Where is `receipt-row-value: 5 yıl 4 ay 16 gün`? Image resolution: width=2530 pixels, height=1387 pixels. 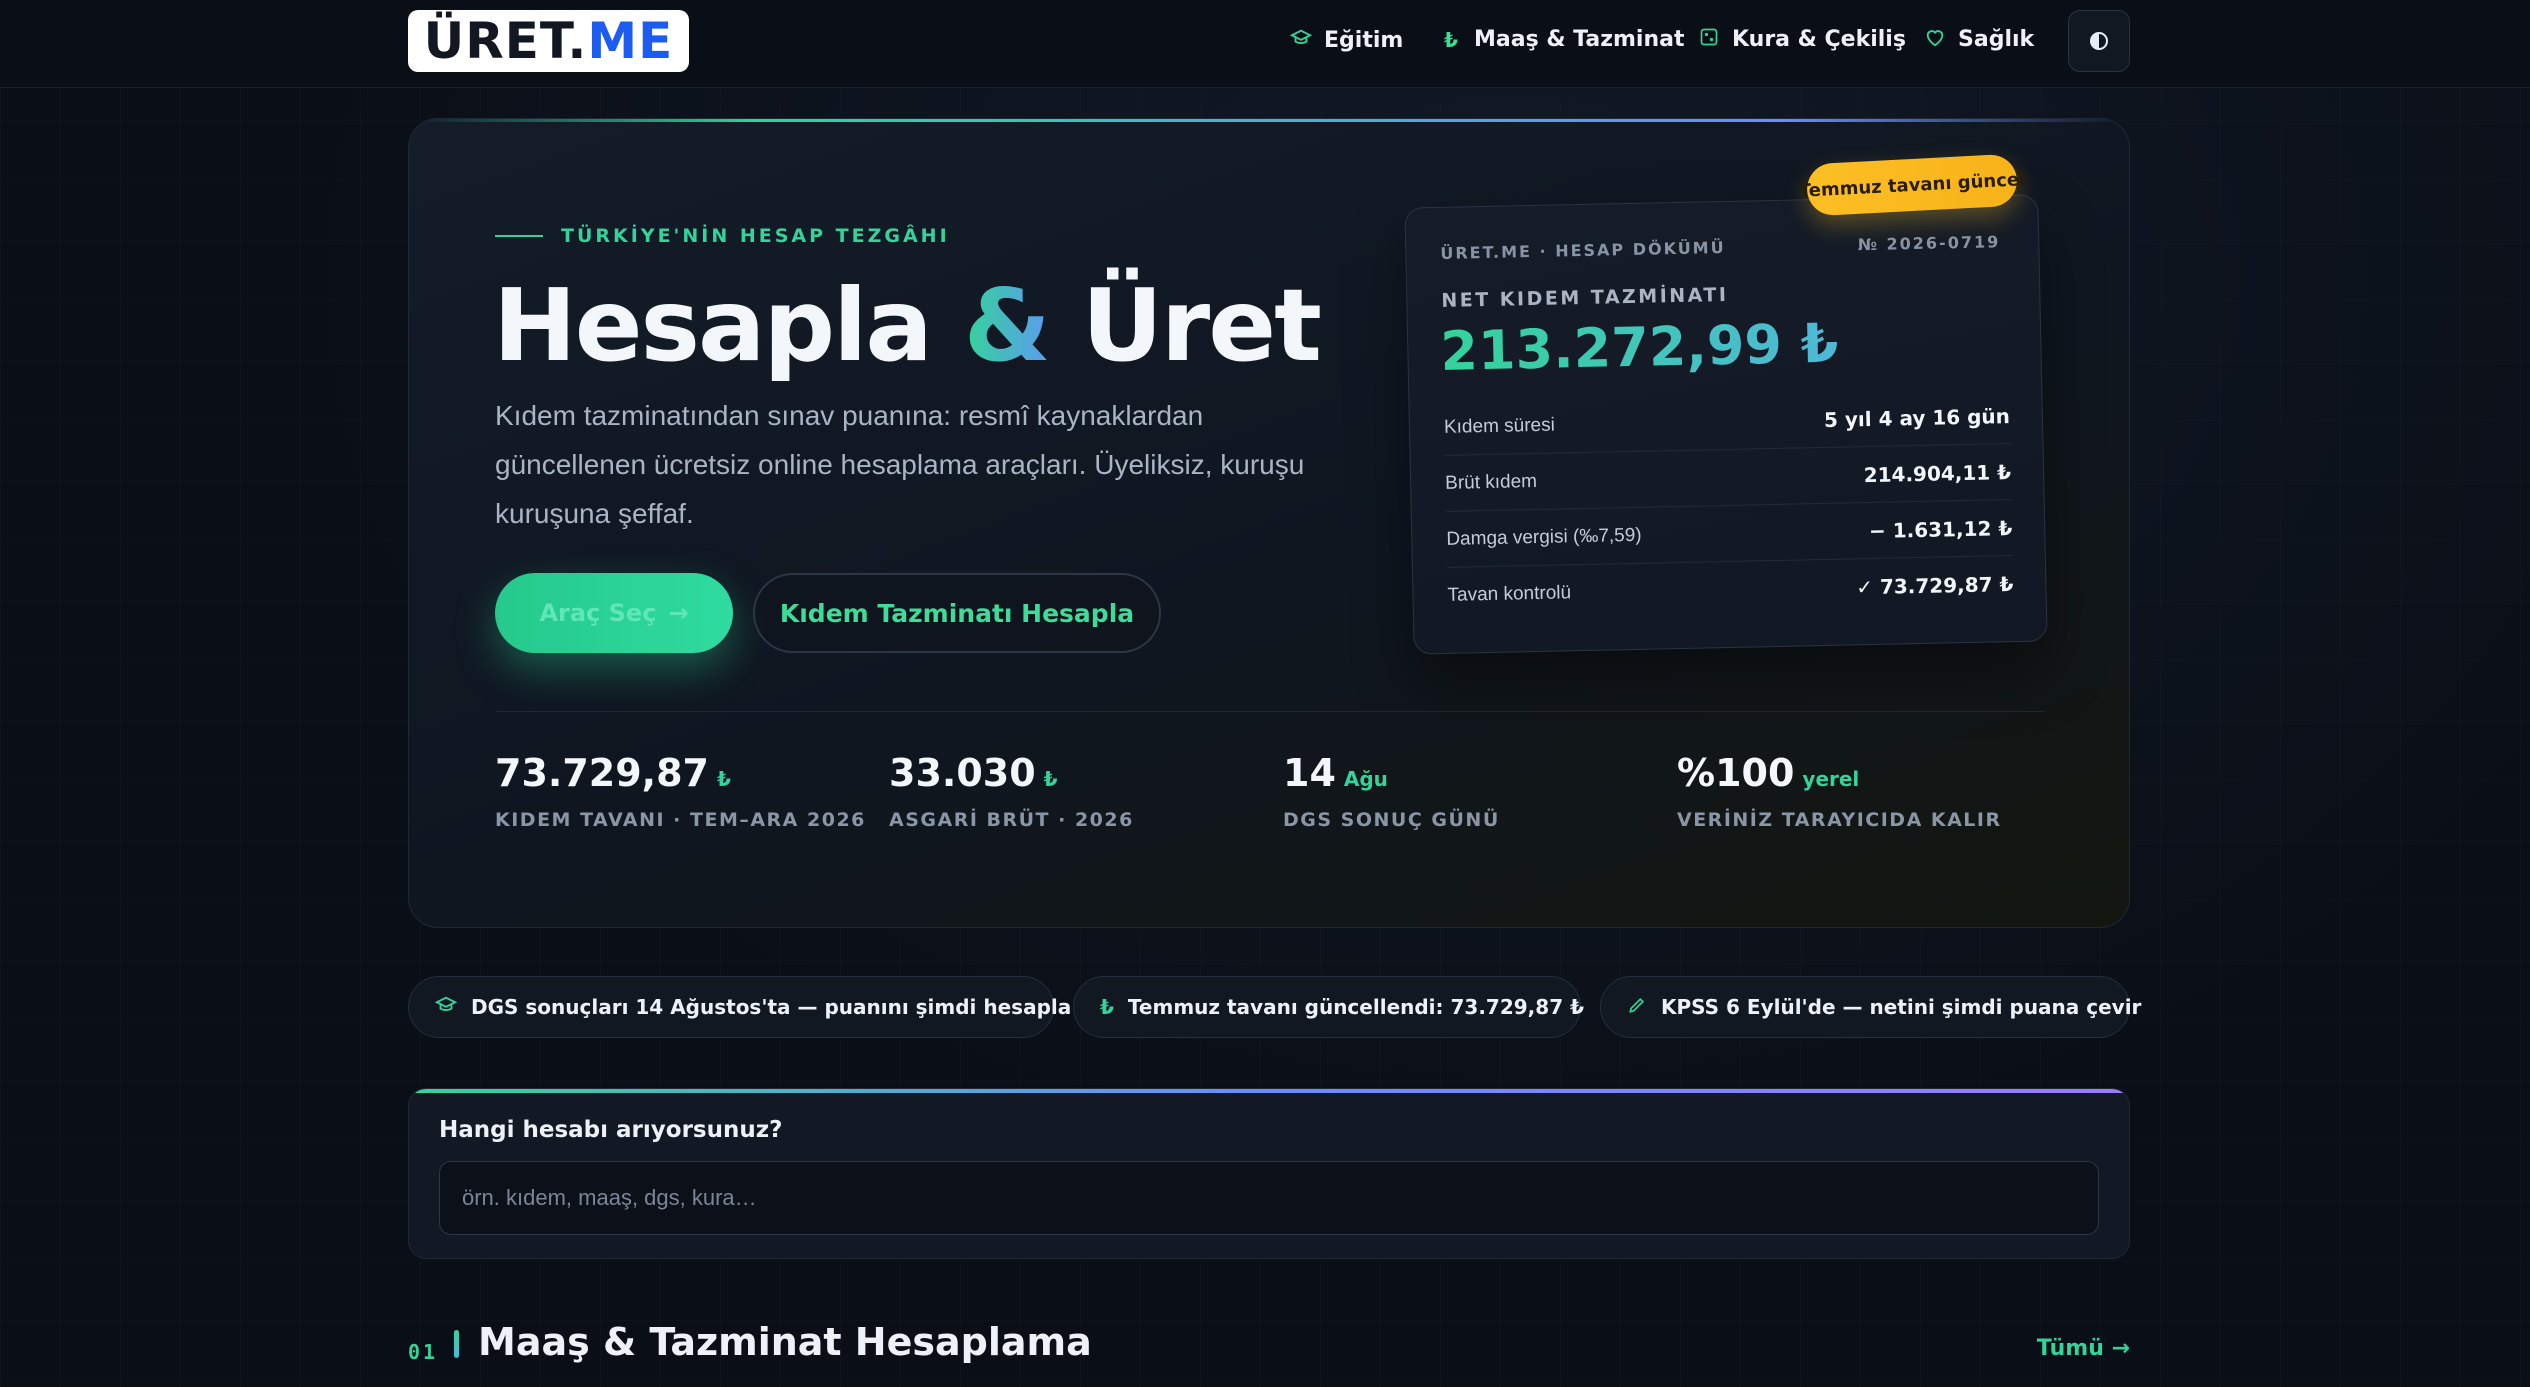
receipt-row-value: 5 yıl 4 ay 16 gün is located at coordinates (1917, 417).